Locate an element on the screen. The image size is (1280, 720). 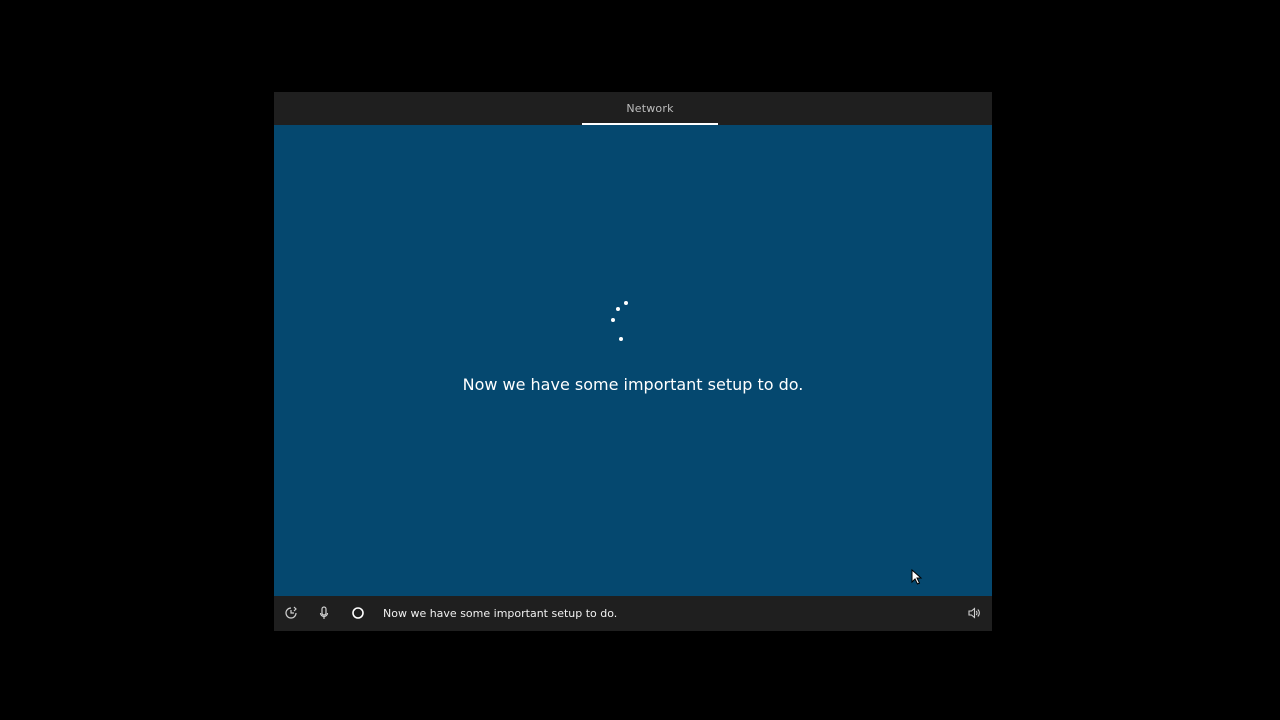
narration-caption: Now we have some important setup to do. is located at coordinates (500, 613).